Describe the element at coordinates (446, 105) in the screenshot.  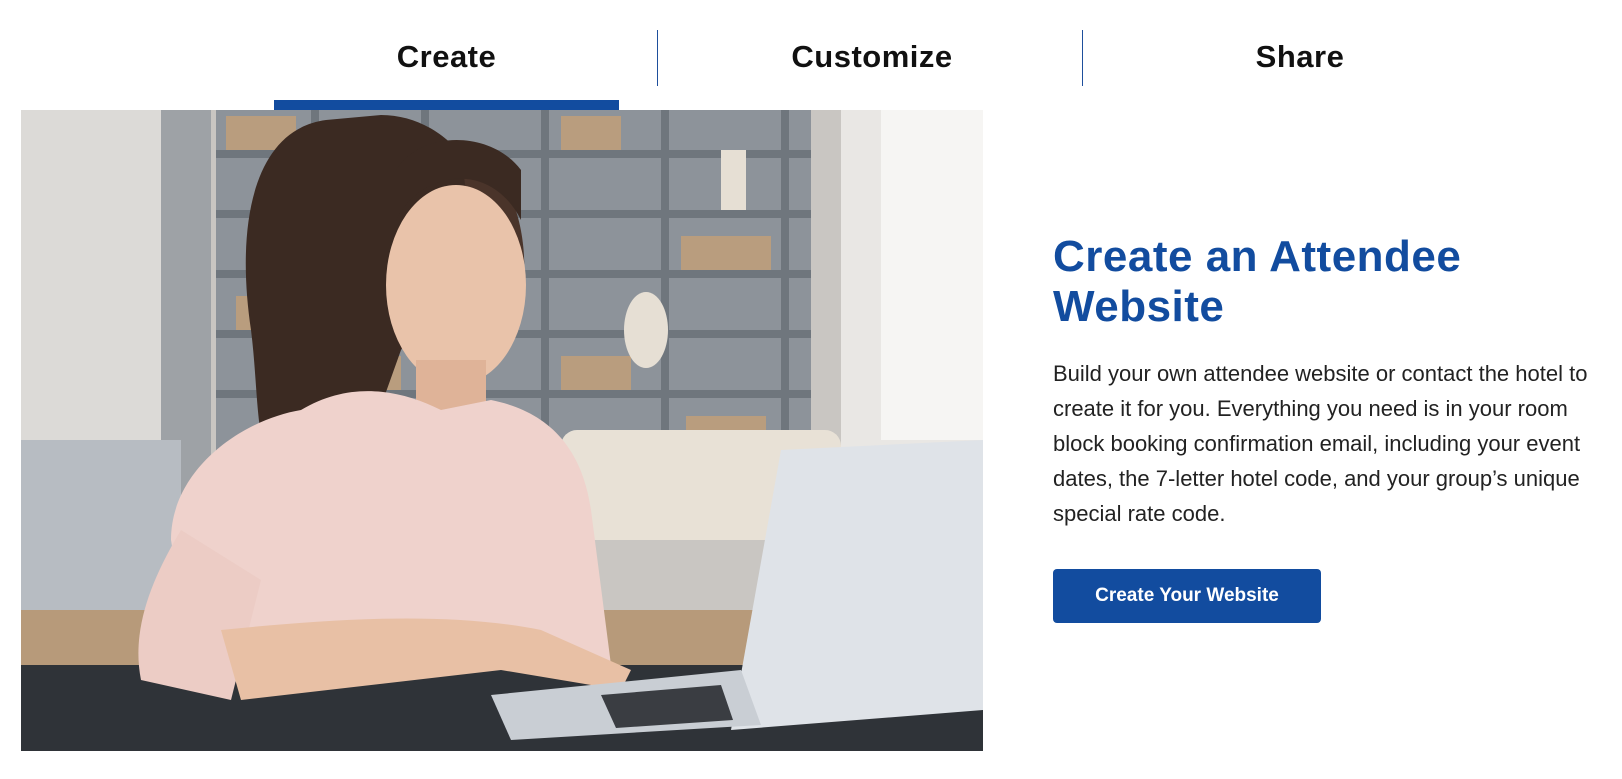
I see `active-tab-indicator` at that location.